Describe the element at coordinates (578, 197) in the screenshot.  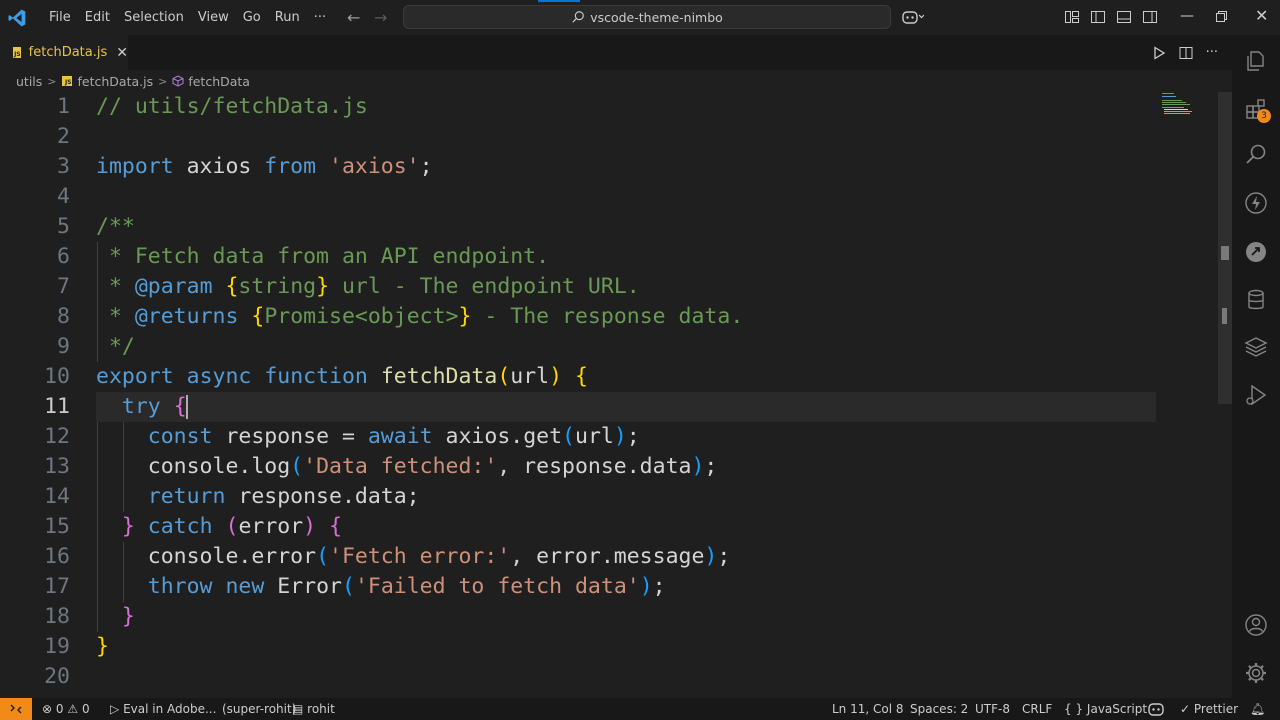
I see `code-line: 4` at that location.